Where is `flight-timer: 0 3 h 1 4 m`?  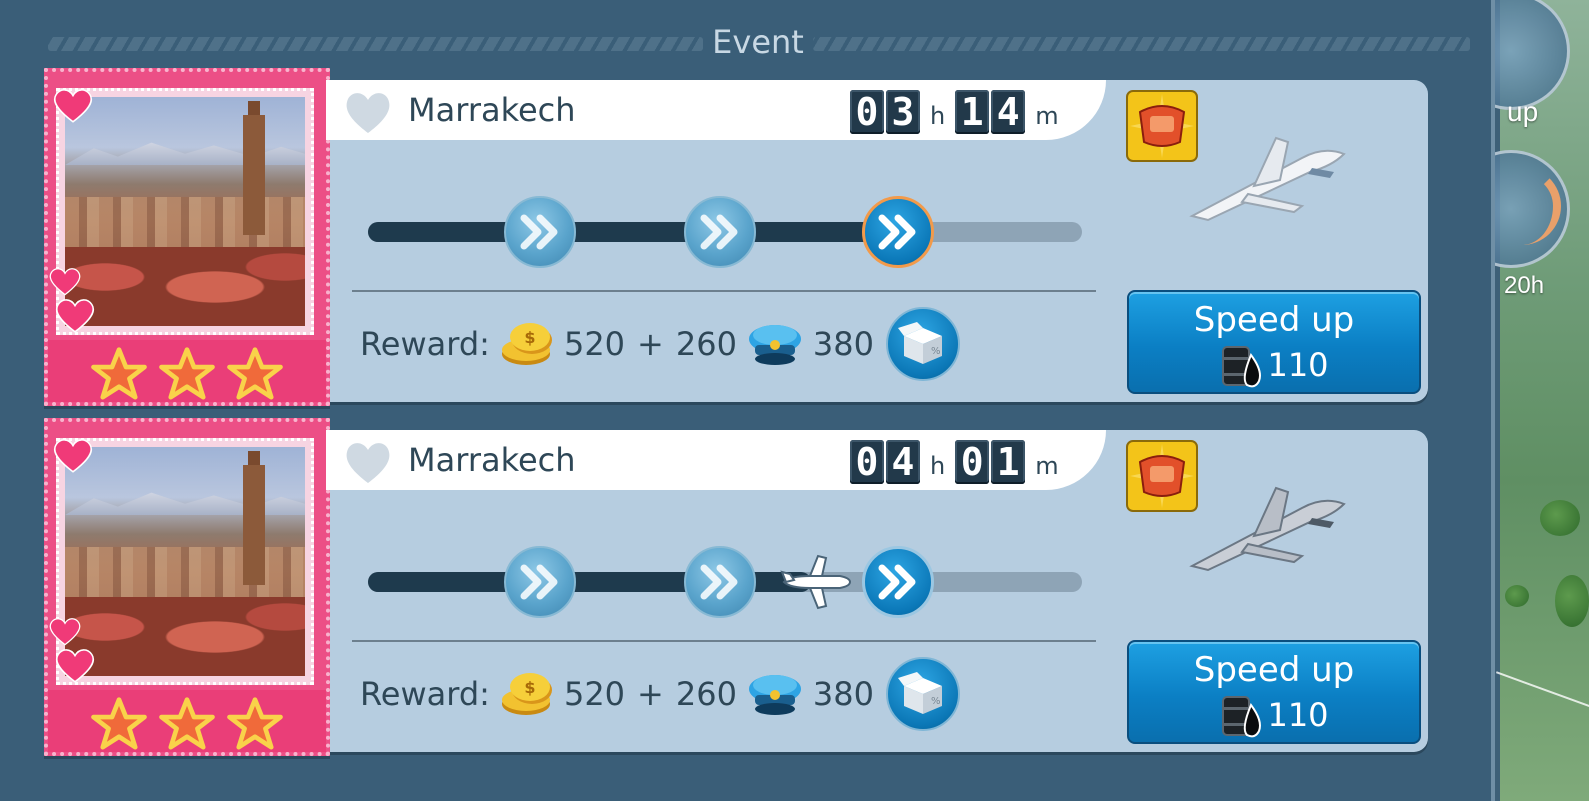 flight-timer: 0 3 h 1 4 m is located at coordinates (959, 111).